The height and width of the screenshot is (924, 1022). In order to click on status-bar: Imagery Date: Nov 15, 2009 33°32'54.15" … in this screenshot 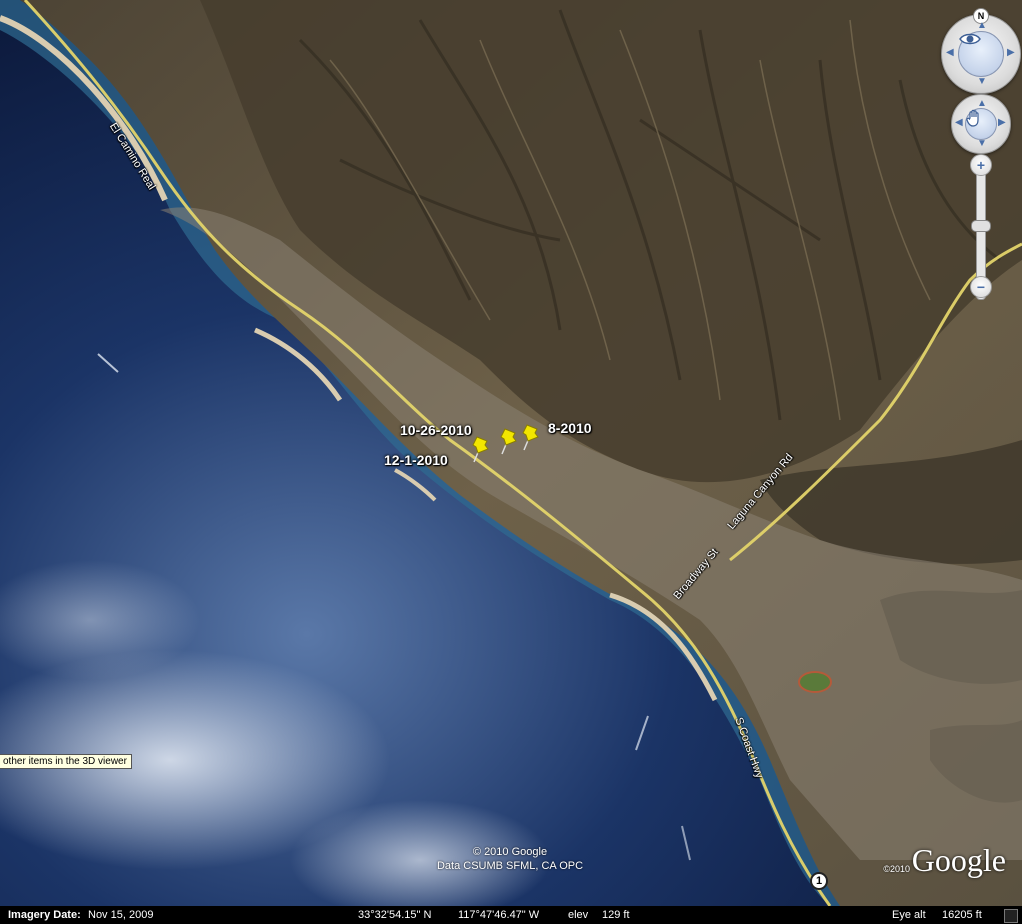, I will do `click(511, 915)`.